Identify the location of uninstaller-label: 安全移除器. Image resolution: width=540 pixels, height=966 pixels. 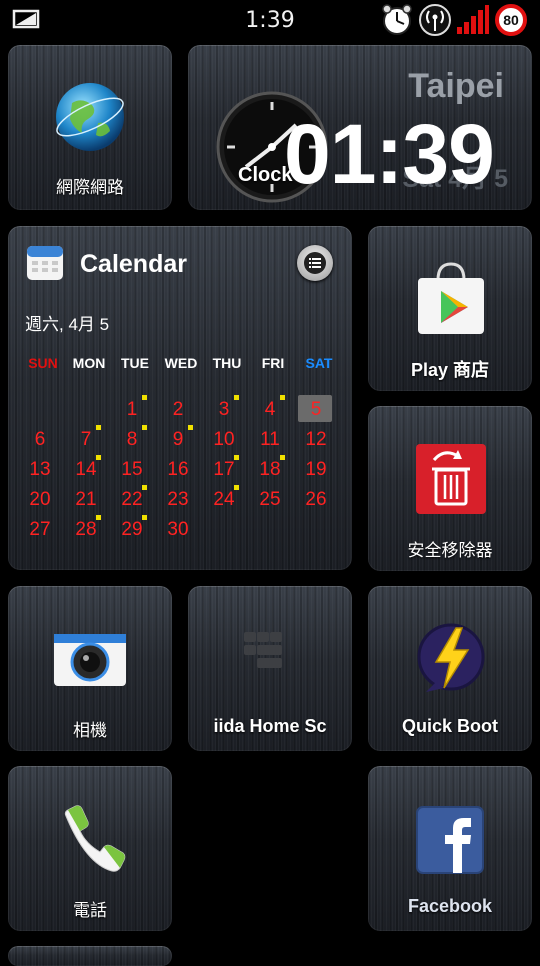
(450, 550).